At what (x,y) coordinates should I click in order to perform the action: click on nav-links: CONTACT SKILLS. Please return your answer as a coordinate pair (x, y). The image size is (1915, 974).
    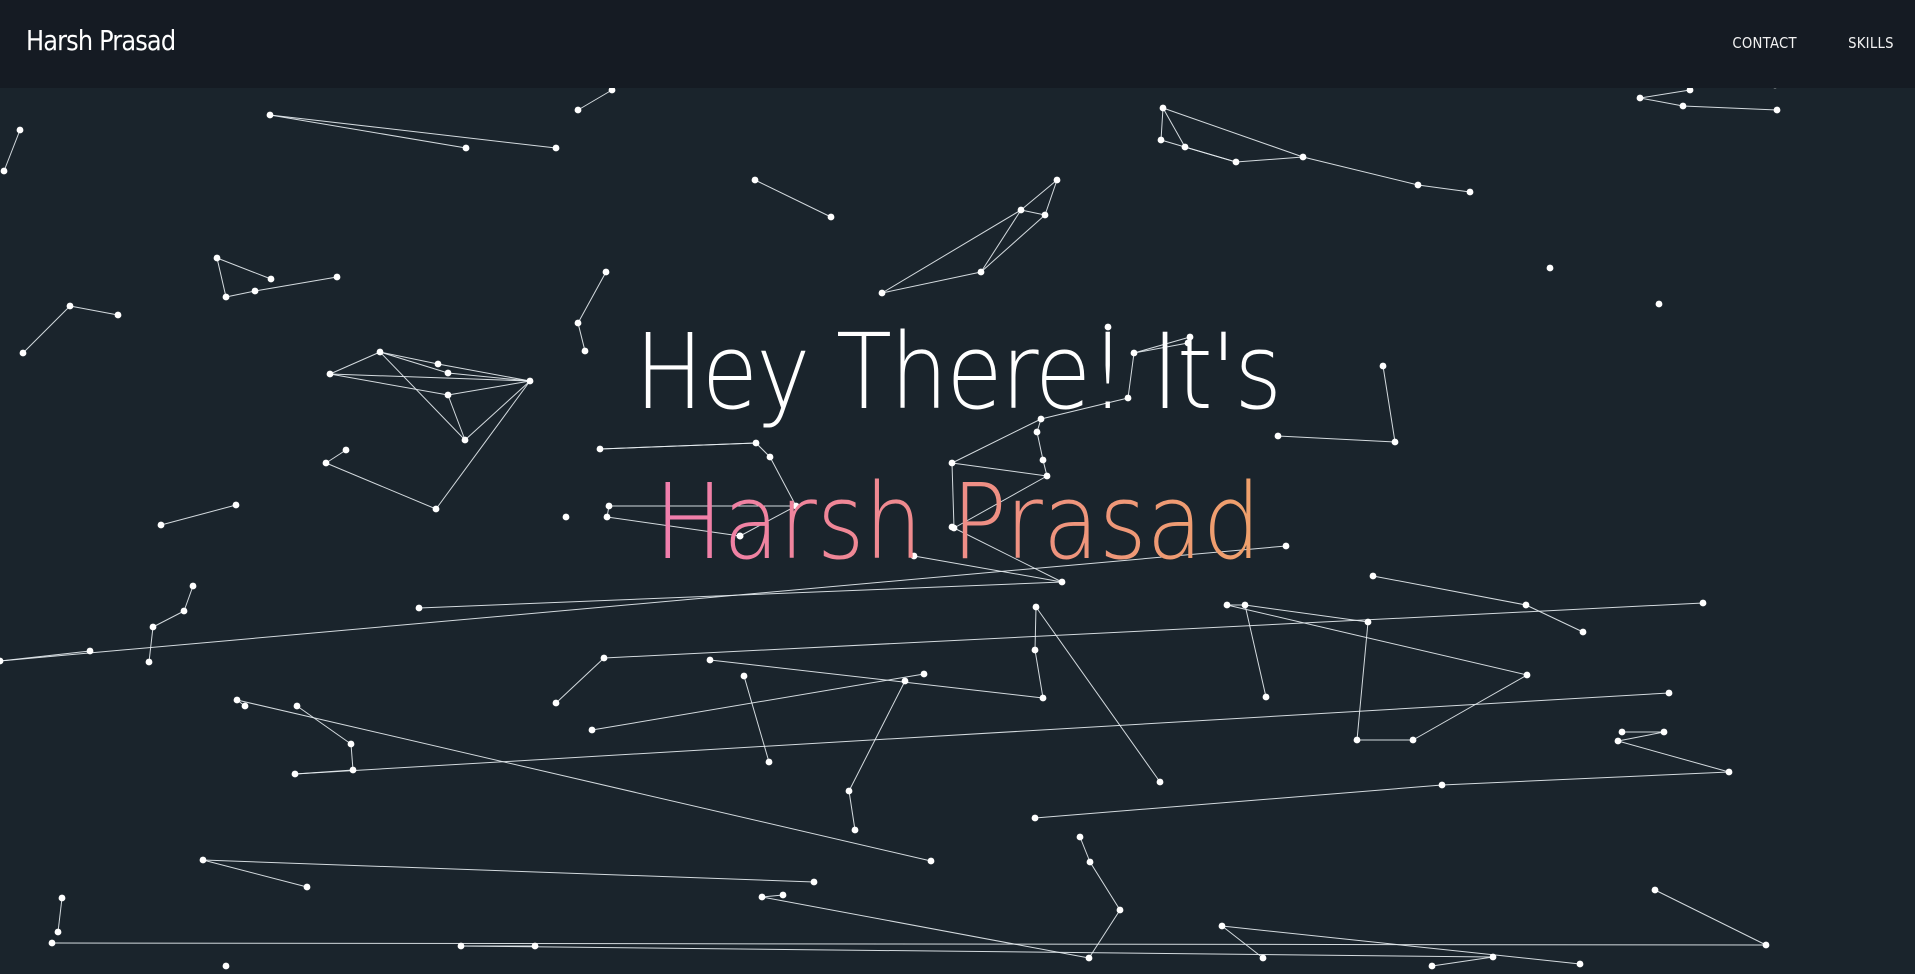
    Looking at the image, I should click on (1812, 43).